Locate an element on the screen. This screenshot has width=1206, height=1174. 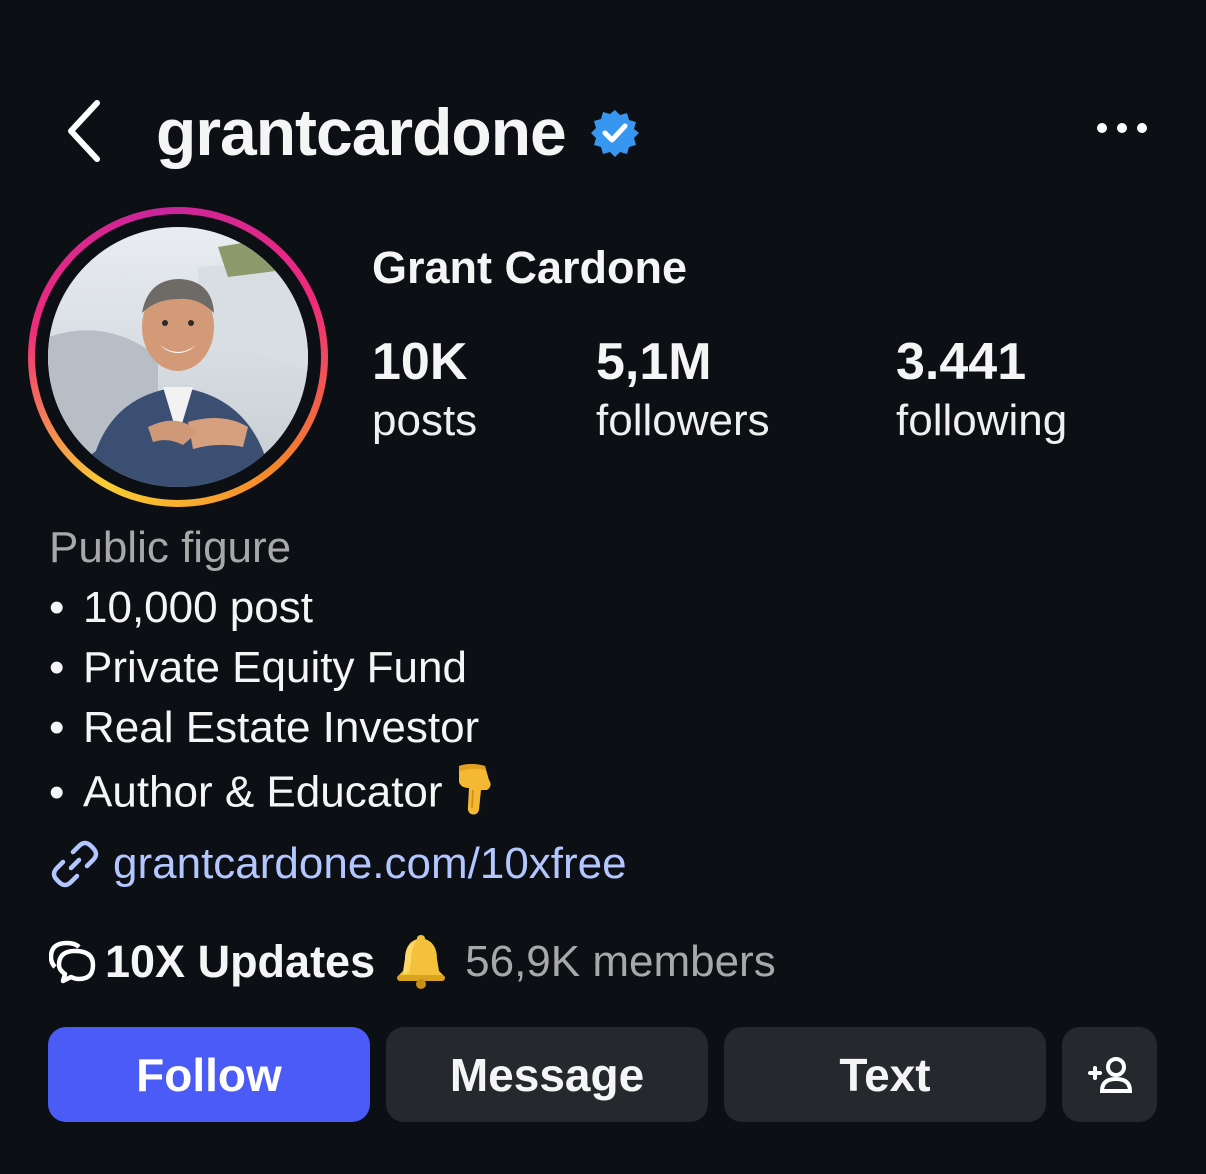
verified-badge-icon is located at coordinates (615, 133).